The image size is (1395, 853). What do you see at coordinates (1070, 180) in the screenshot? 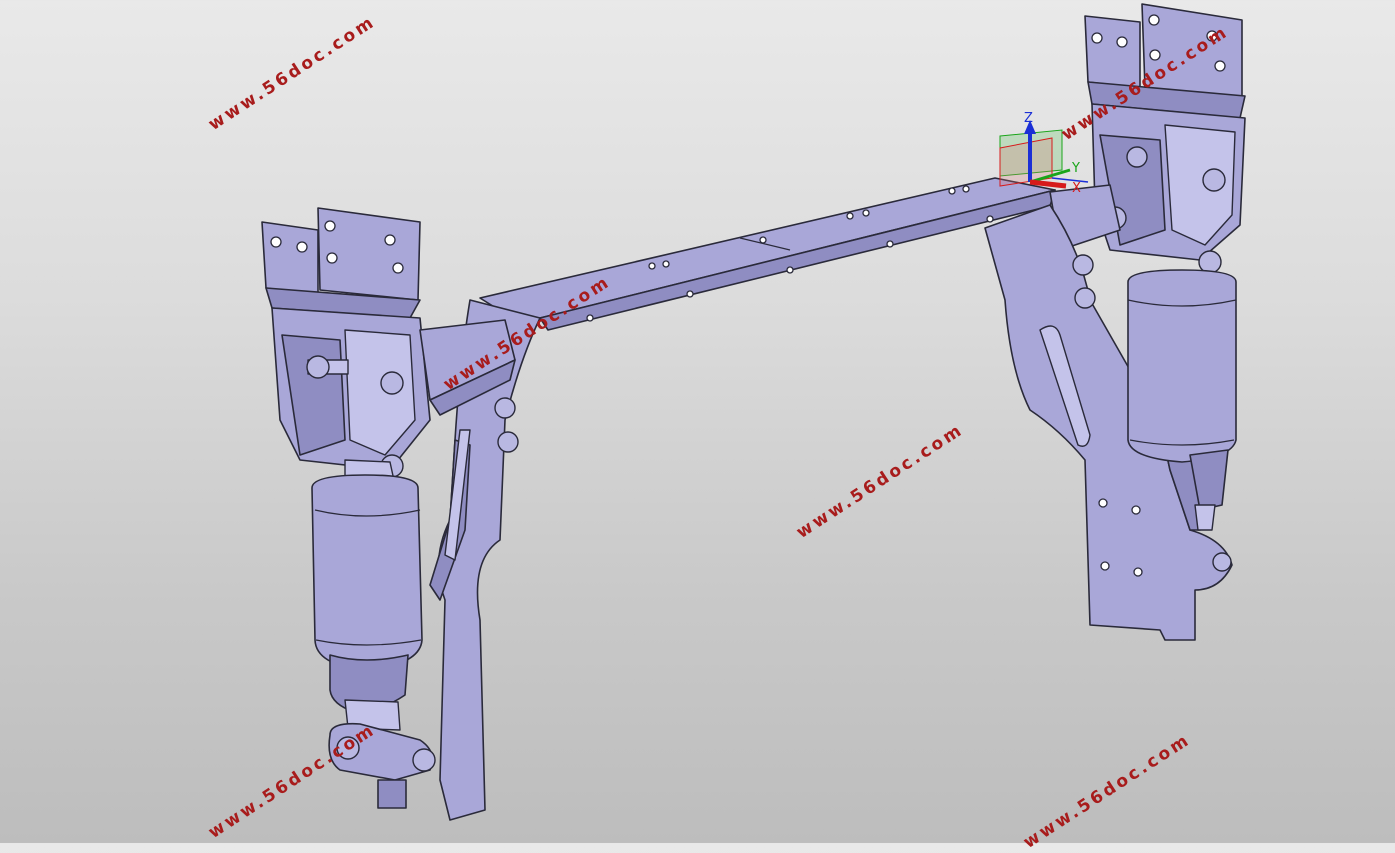
I see `view-direction-icon` at bounding box center [1070, 180].